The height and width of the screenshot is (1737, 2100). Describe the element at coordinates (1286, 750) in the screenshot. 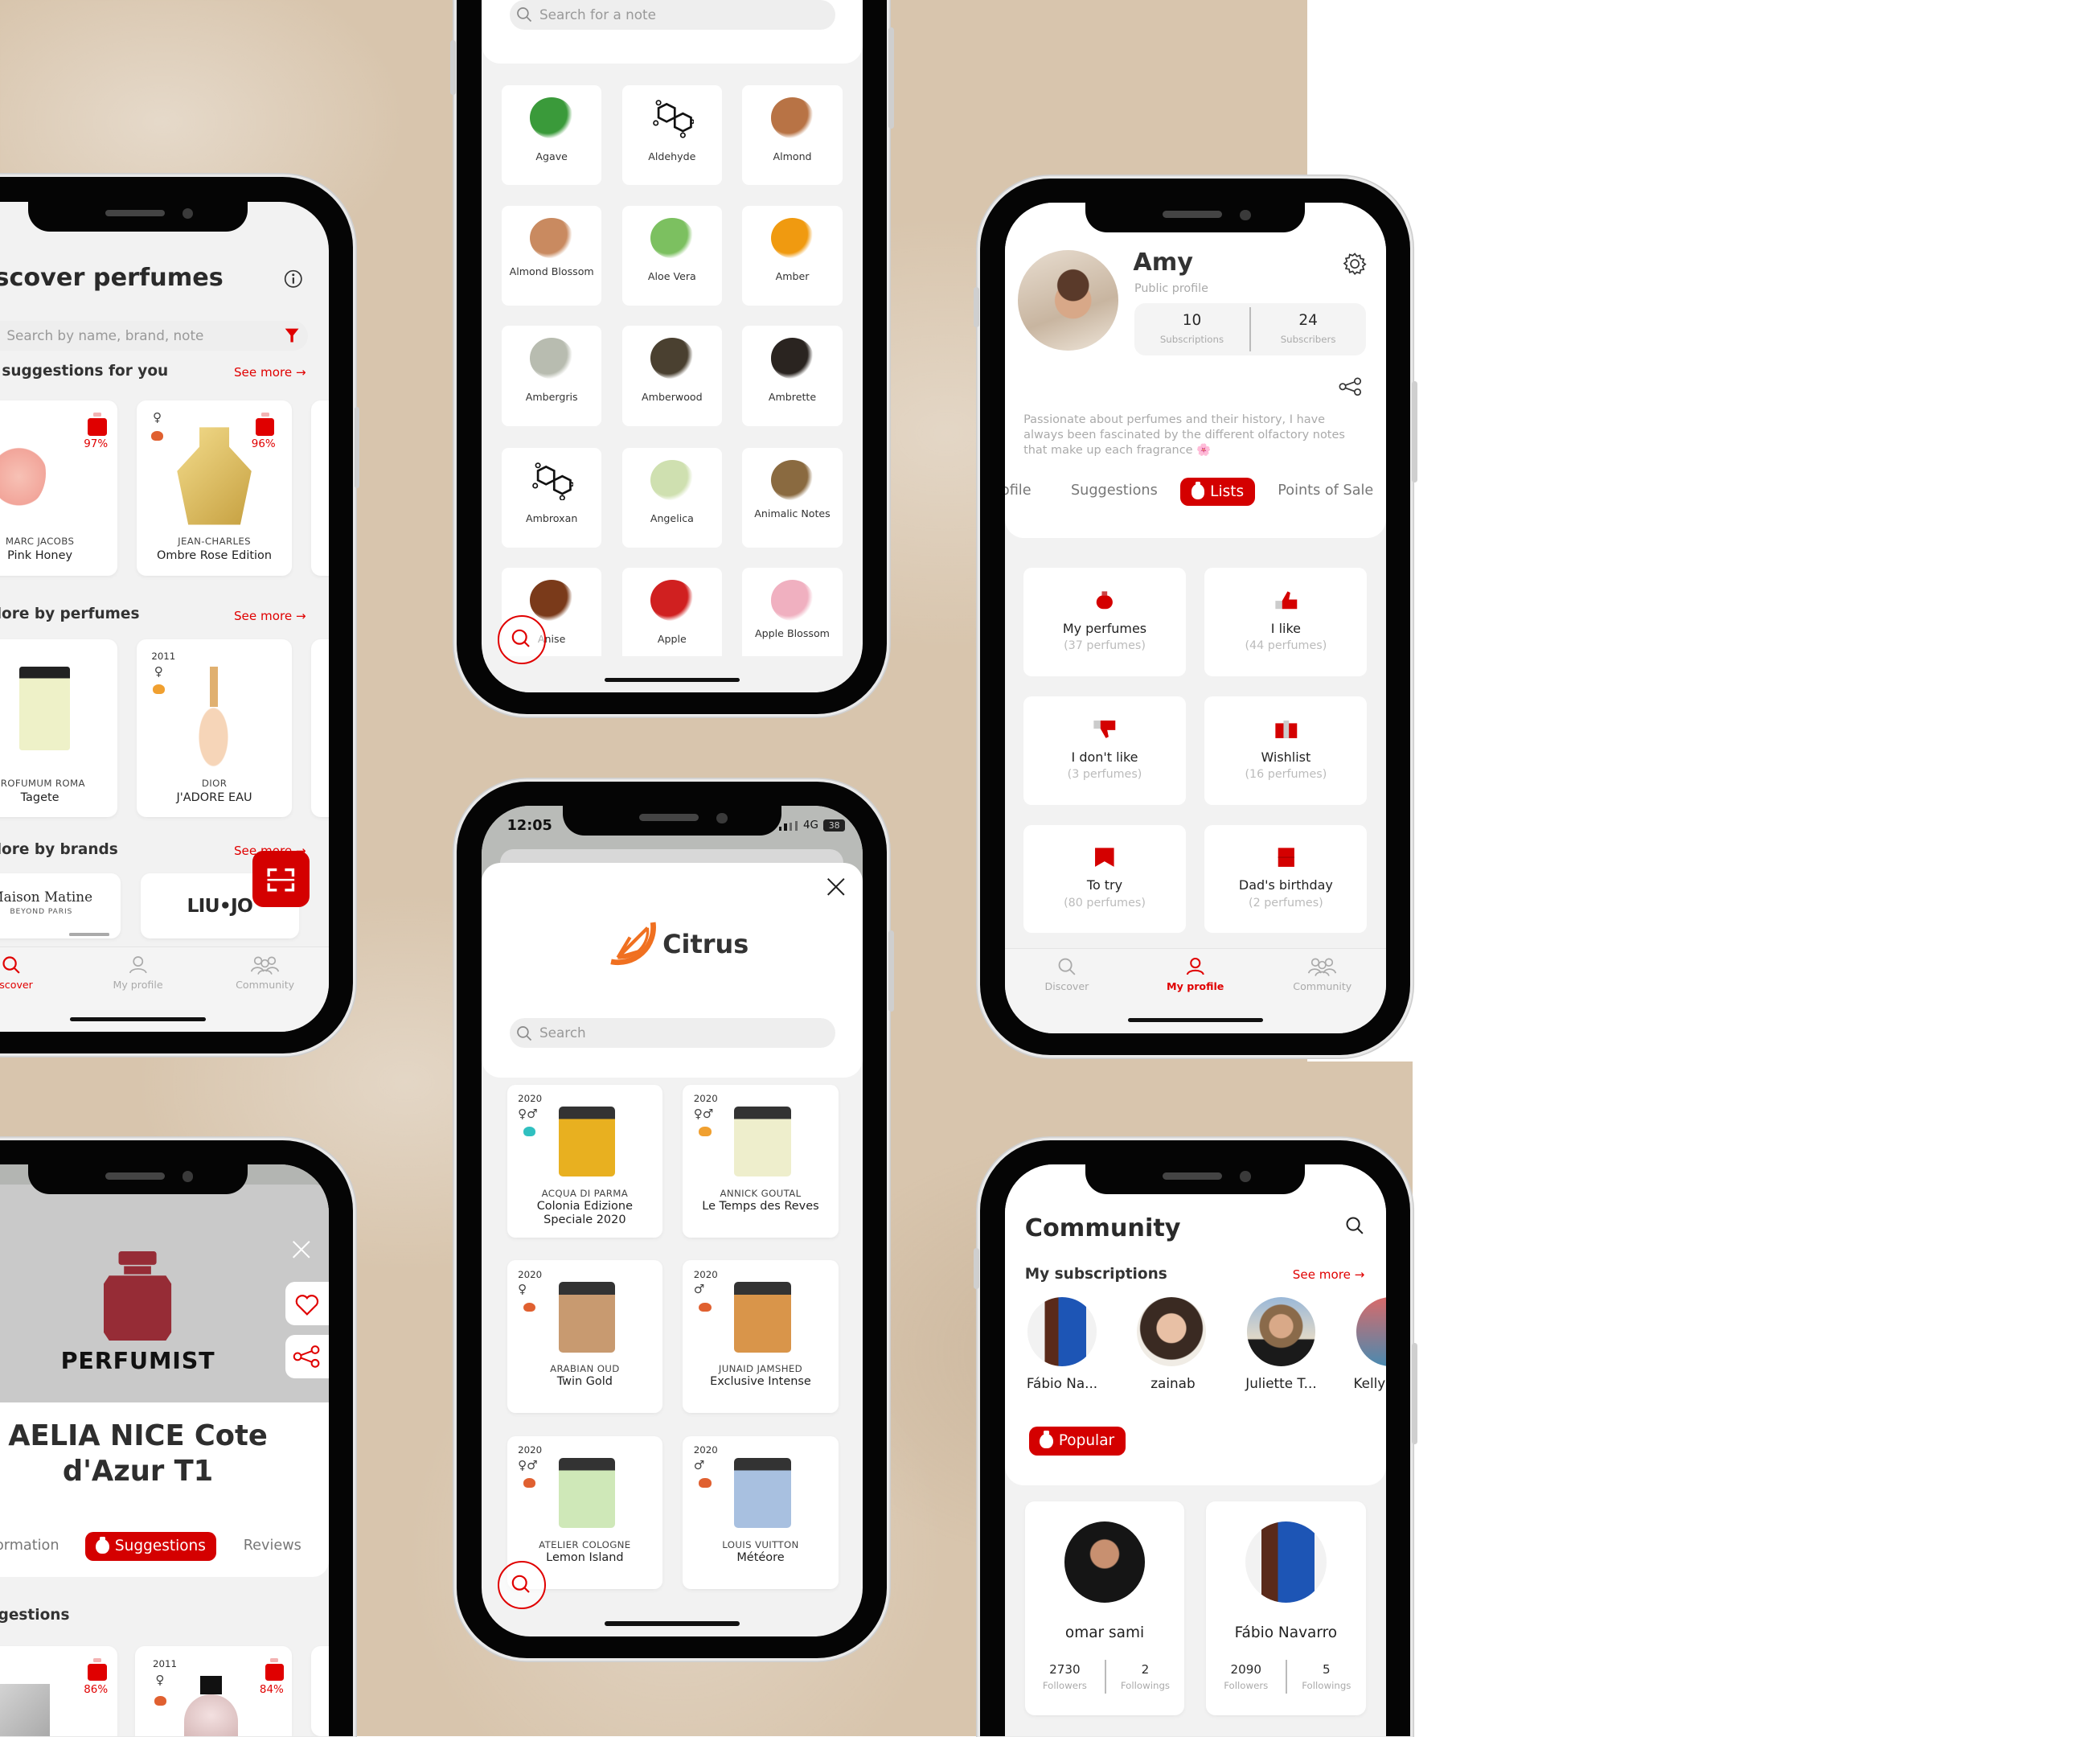

I see `list-card: Wishlist (16 perfumes)` at that location.